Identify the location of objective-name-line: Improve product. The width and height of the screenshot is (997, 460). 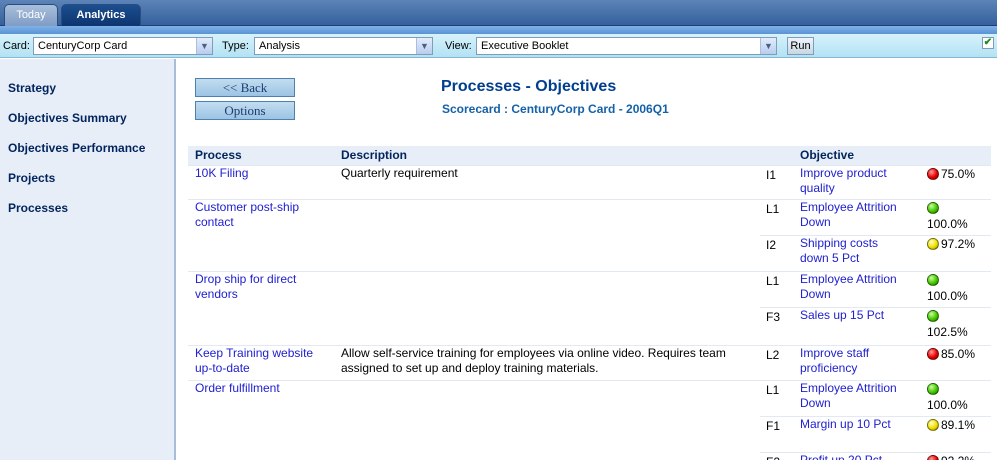
(856, 173).